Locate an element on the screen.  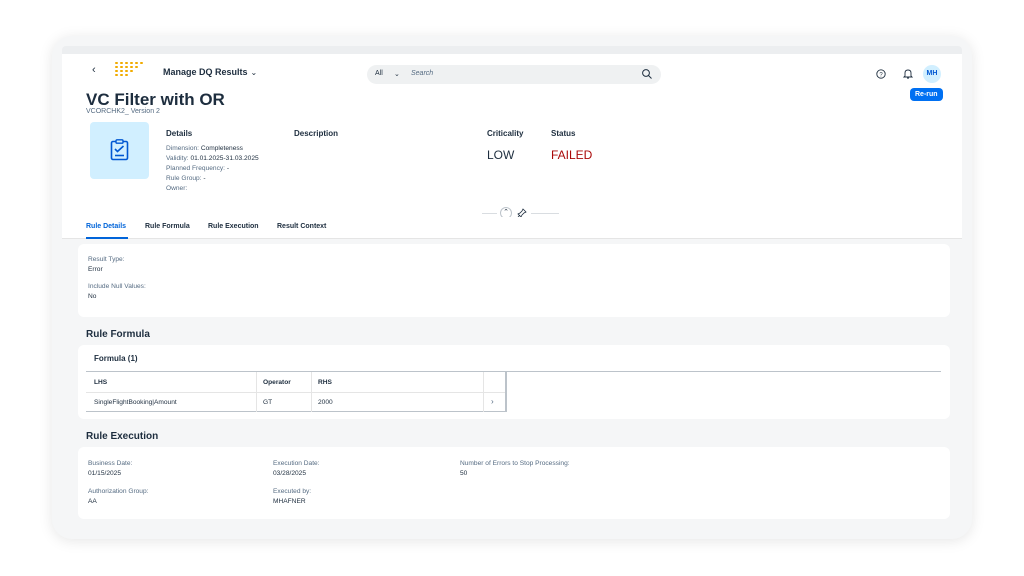
column-header-lhs: LHS is located at coordinates (100, 382).